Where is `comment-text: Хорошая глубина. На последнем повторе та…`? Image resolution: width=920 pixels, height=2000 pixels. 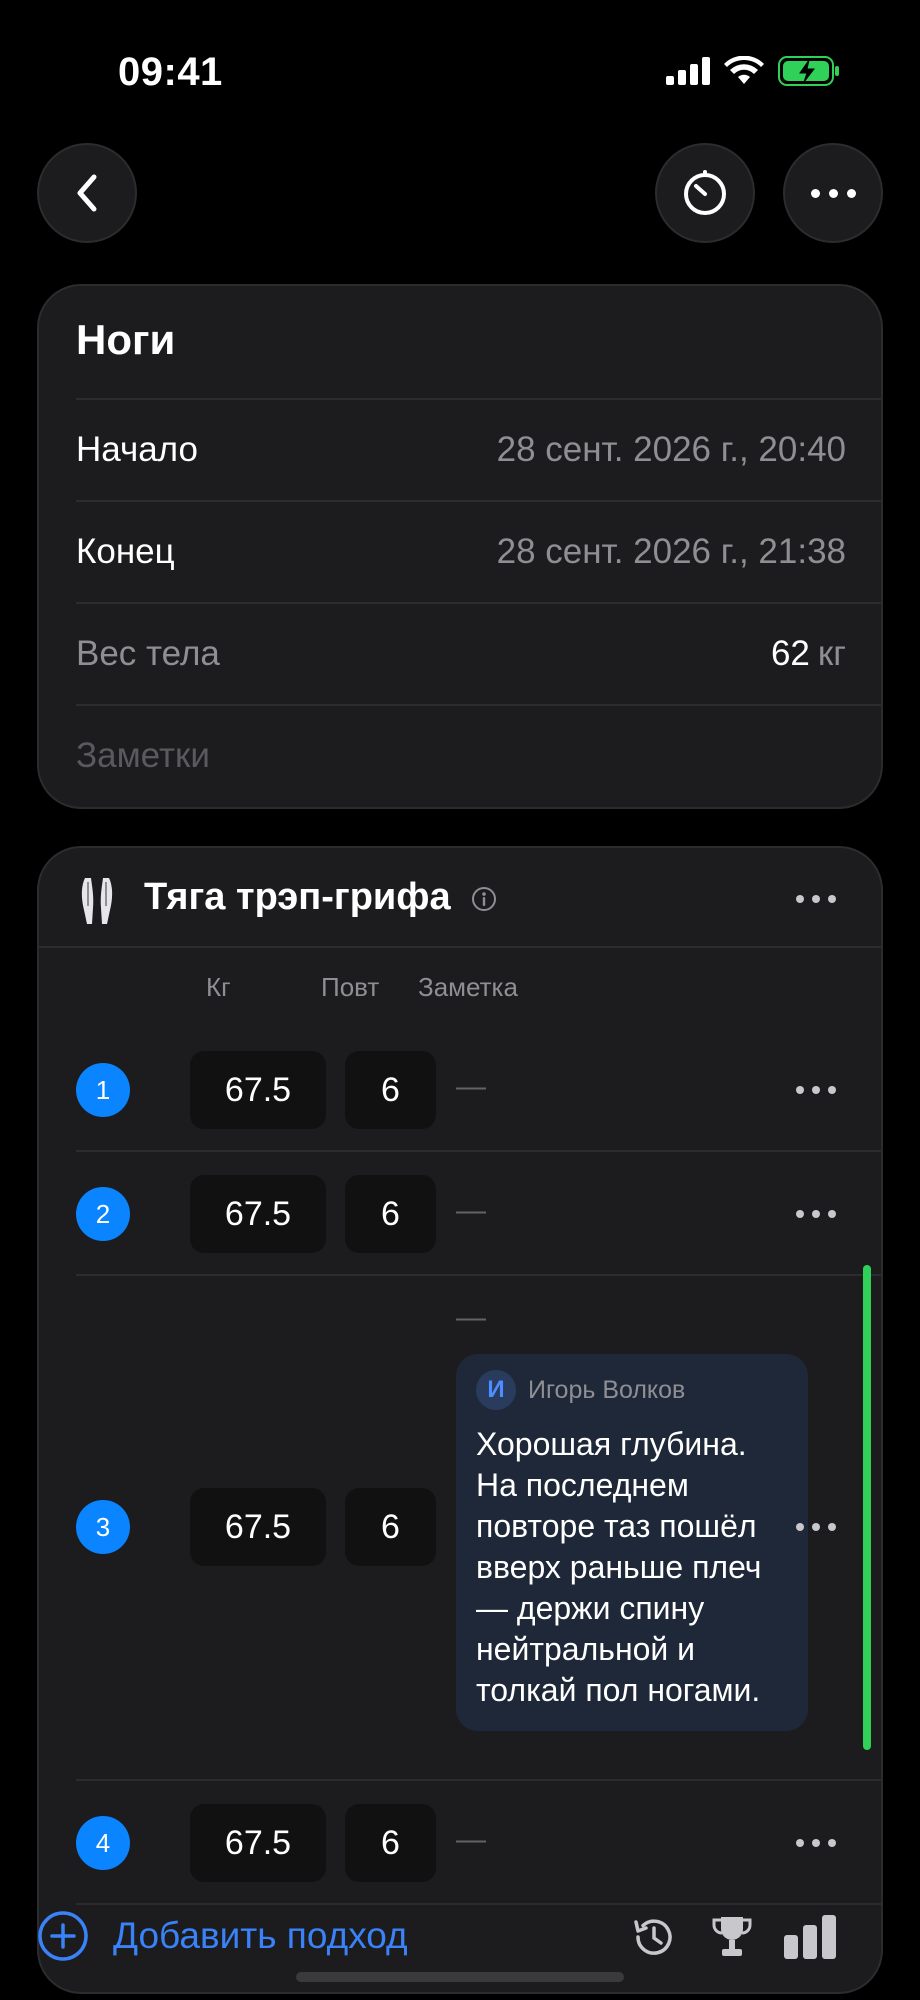 comment-text: Хорошая глубина. На последнем повторе та… is located at coordinates (619, 1567).